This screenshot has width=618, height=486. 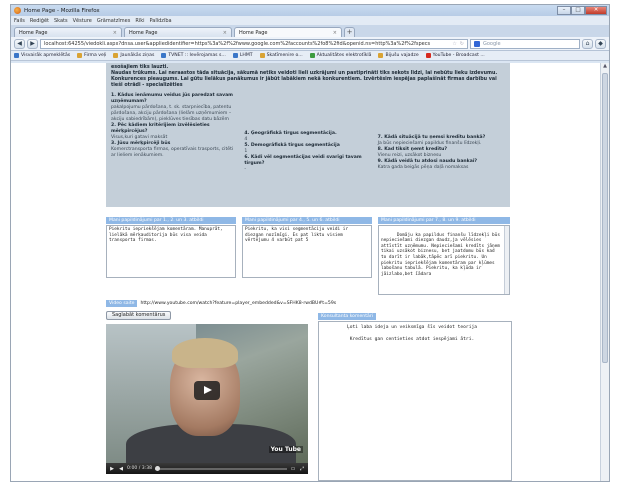 I want to click on tab-home-1: Home Page ×, so click(x=68, y=32).